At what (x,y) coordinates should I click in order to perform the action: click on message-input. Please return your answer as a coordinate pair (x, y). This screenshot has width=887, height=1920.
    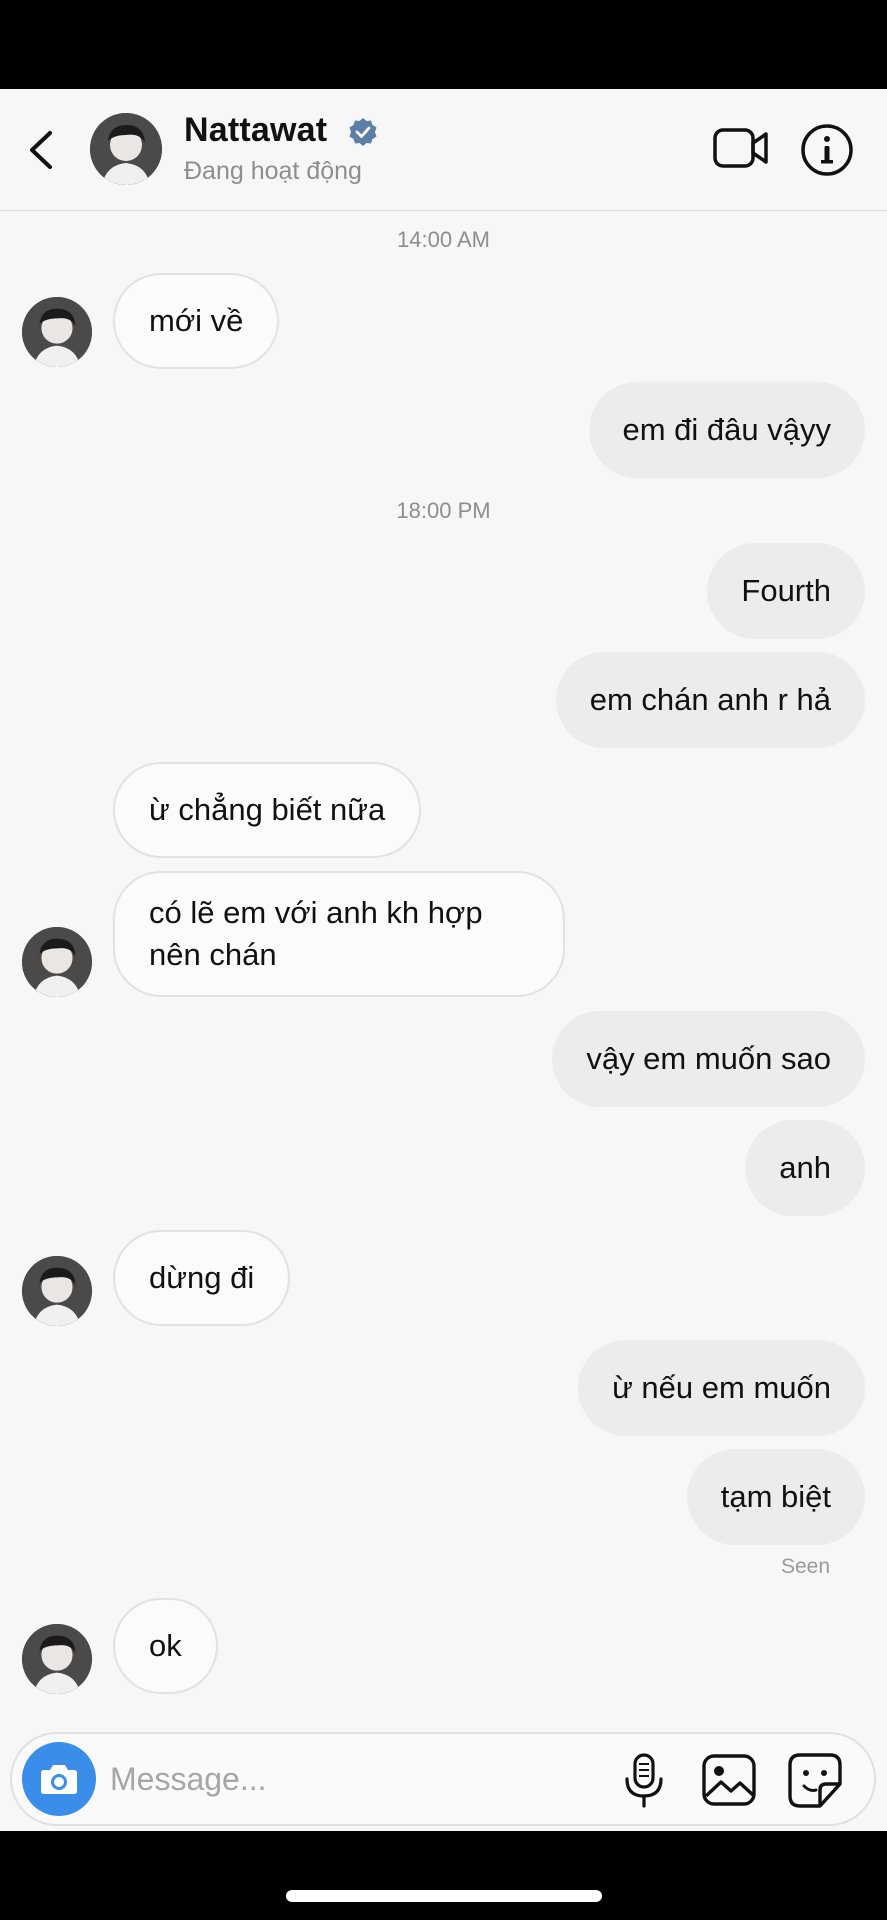
    Looking at the image, I should click on (310, 1779).